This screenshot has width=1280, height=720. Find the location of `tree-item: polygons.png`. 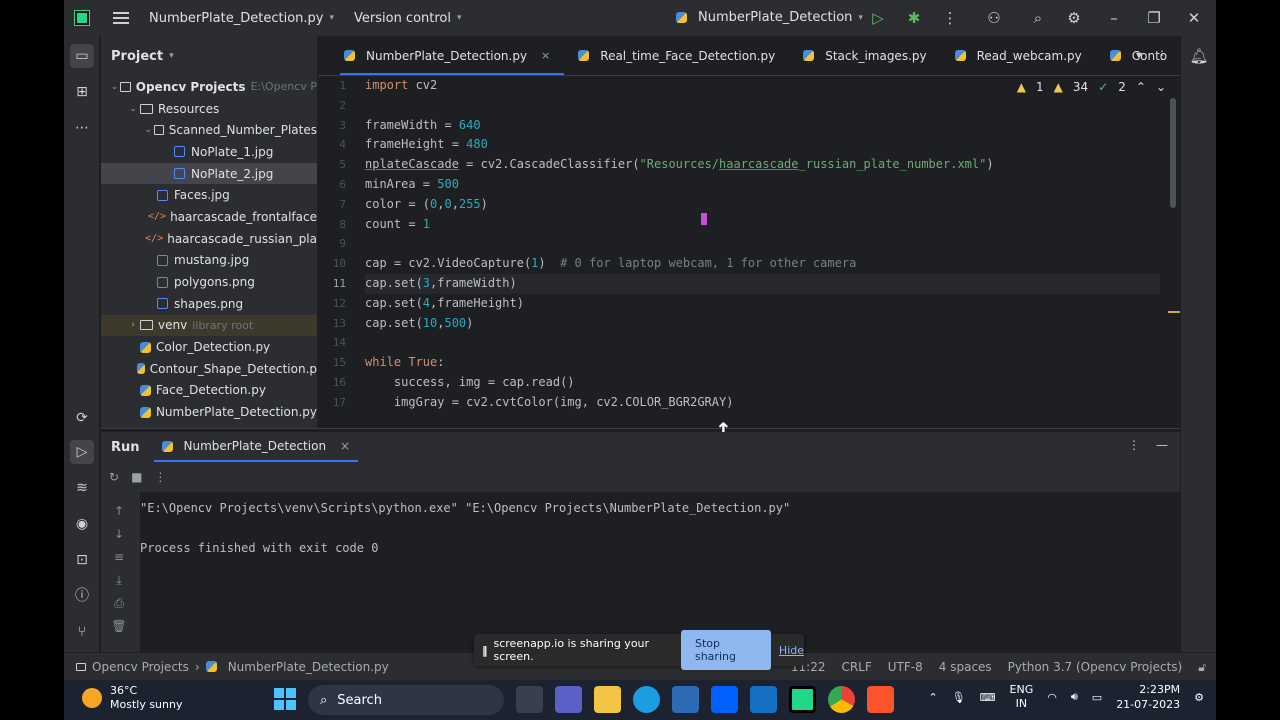

tree-item: polygons.png is located at coordinates (209, 282).